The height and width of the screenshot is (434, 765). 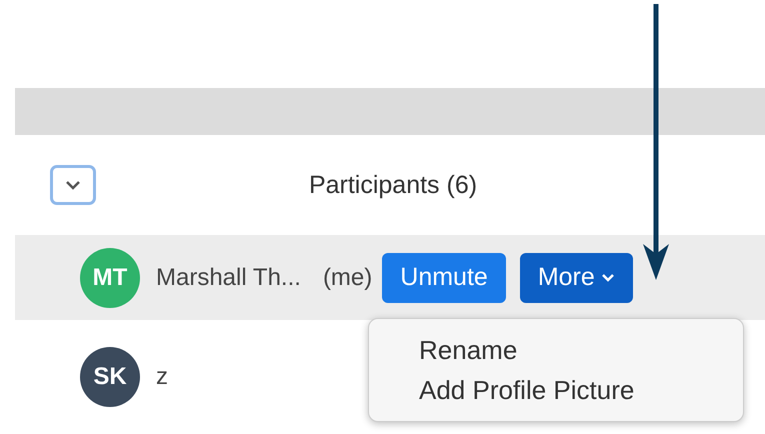 What do you see at coordinates (162, 377) in the screenshot?
I see `participant-name: z` at bounding box center [162, 377].